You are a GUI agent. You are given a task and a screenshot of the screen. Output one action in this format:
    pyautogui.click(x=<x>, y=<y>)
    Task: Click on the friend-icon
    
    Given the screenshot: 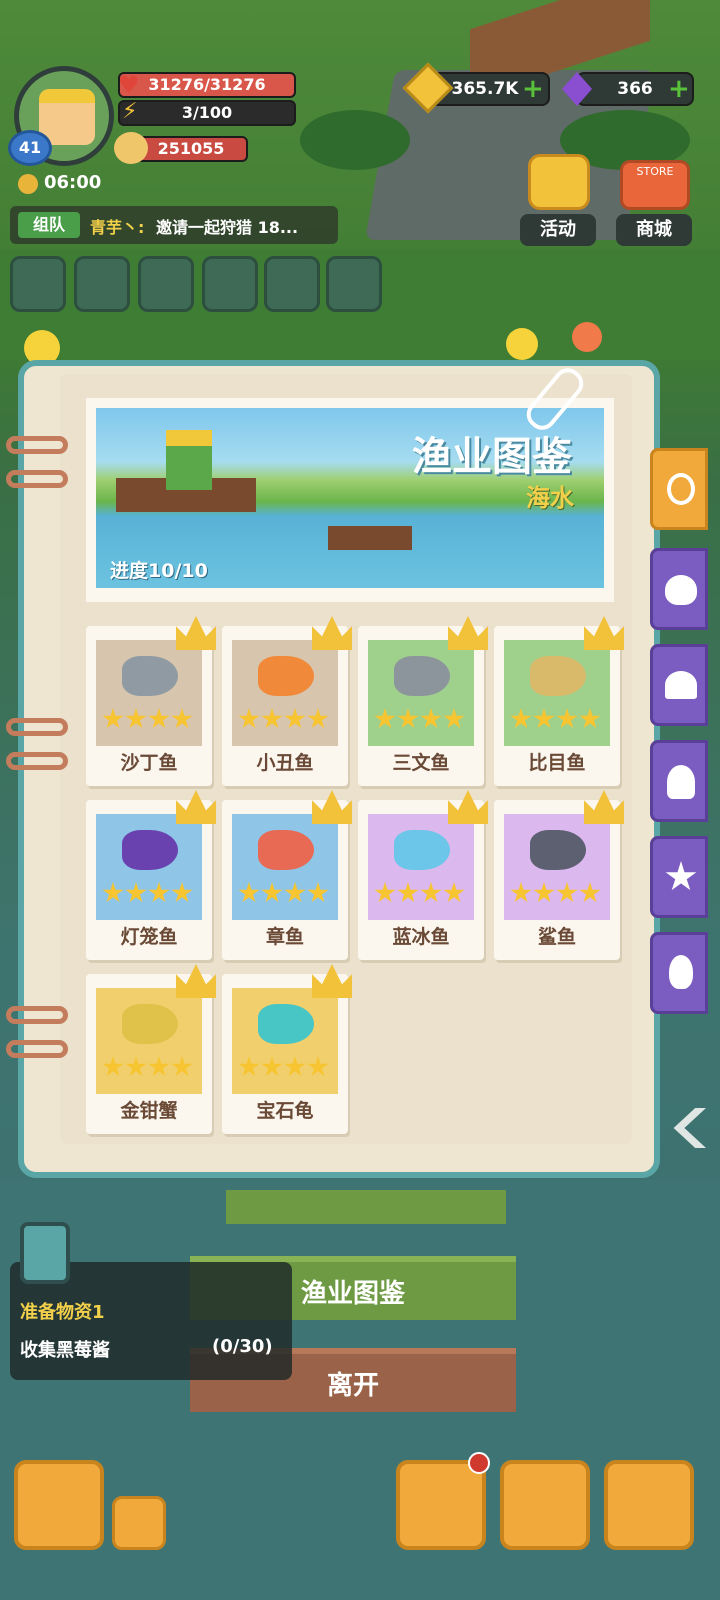 What is the action you would take?
    pyautogui.click(x=166, y=284)
    